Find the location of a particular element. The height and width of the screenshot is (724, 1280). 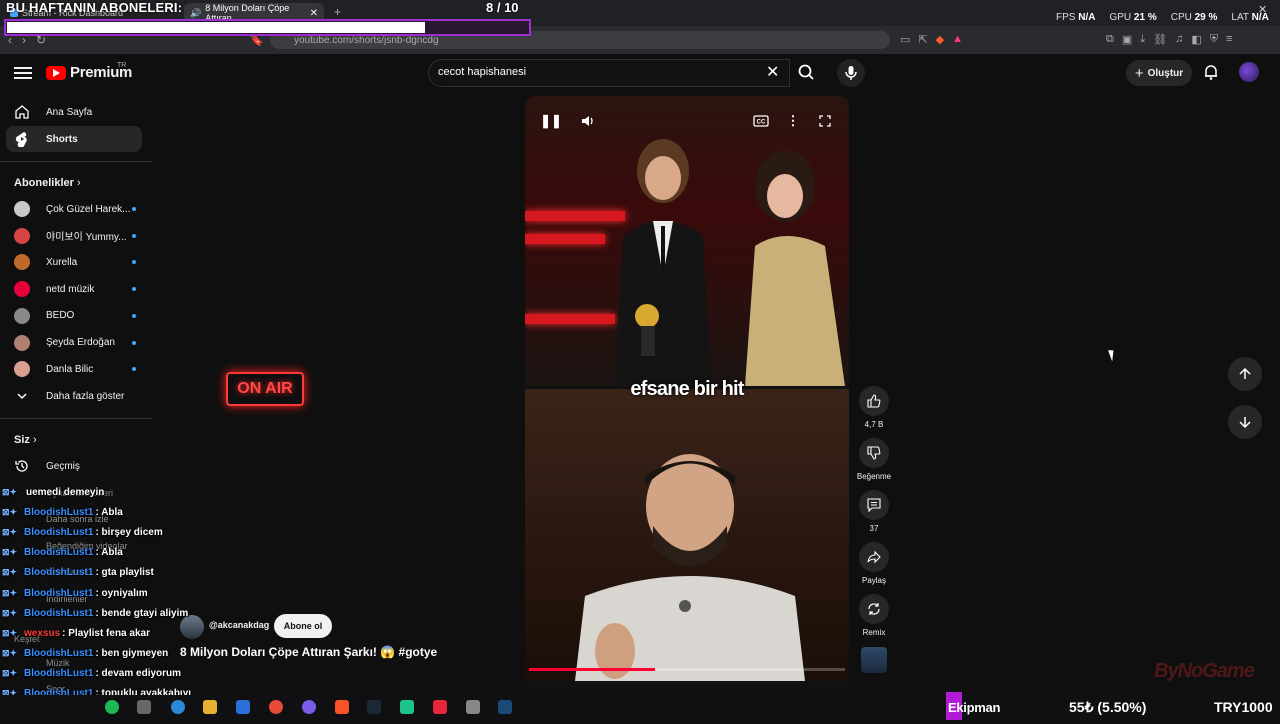

you-header: Siz › is located at coordinates (25, 440).